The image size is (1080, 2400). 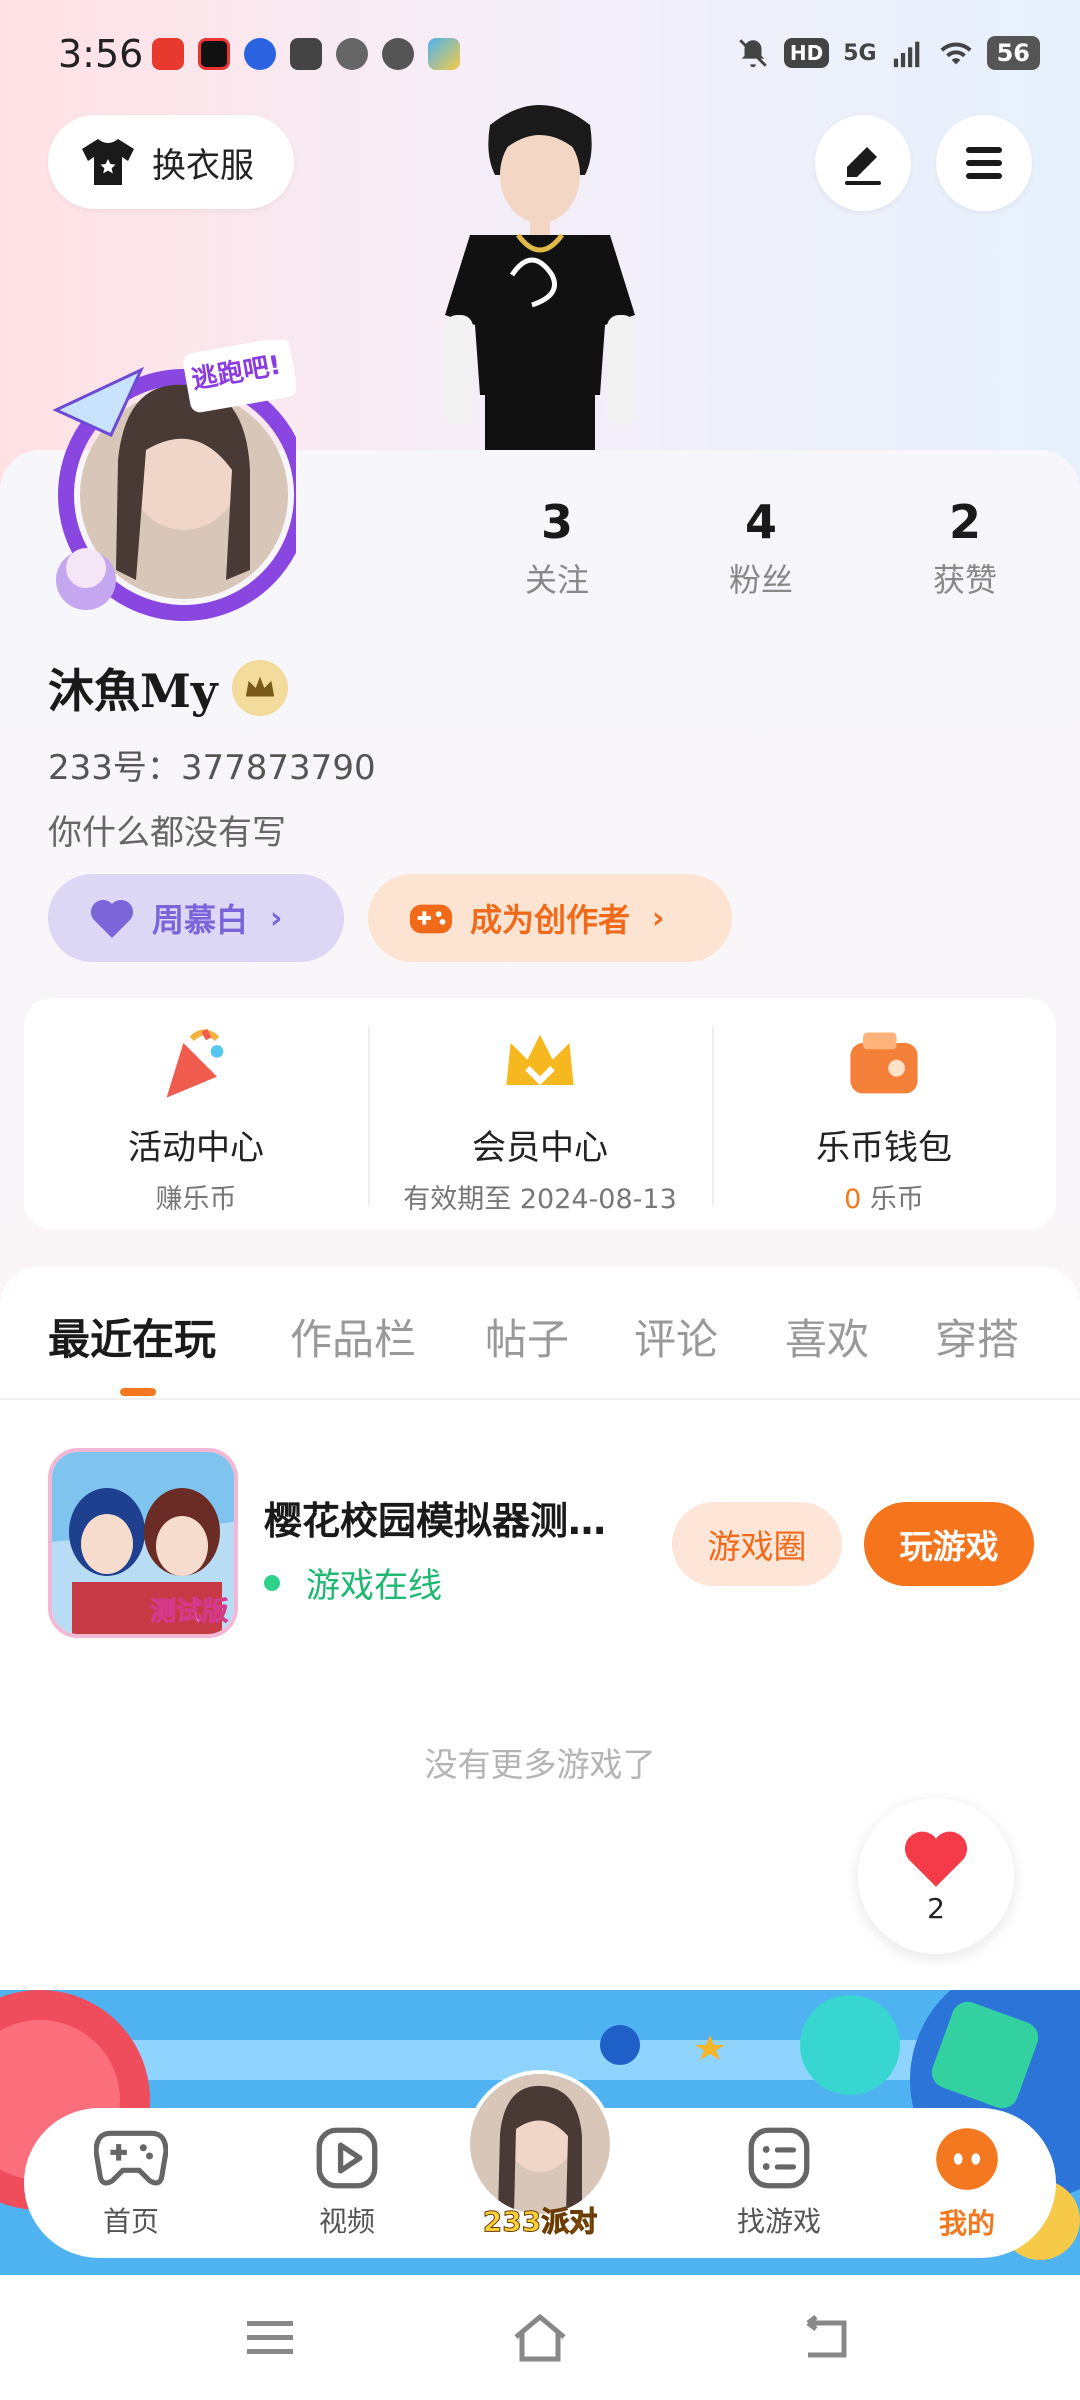 I want to click on game-icon: 测试版, so click(x=143, y=1543).